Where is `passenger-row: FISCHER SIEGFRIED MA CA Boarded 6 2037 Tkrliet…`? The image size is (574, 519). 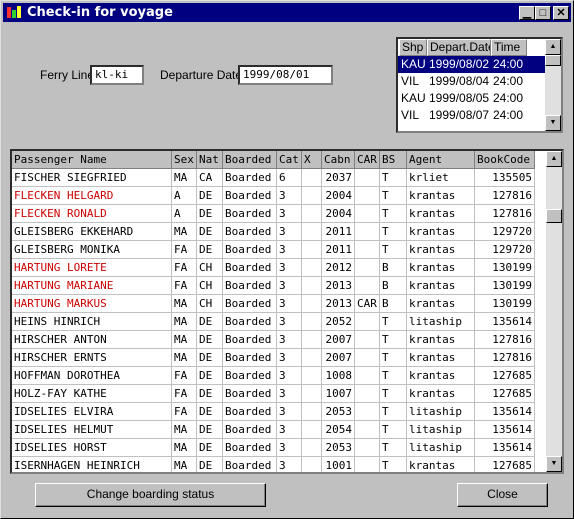 passenger-row: FISCHER SIEGFRIED MA CA Boarded 6 2037 Tkrliet… is located at coordinates (273, 178).